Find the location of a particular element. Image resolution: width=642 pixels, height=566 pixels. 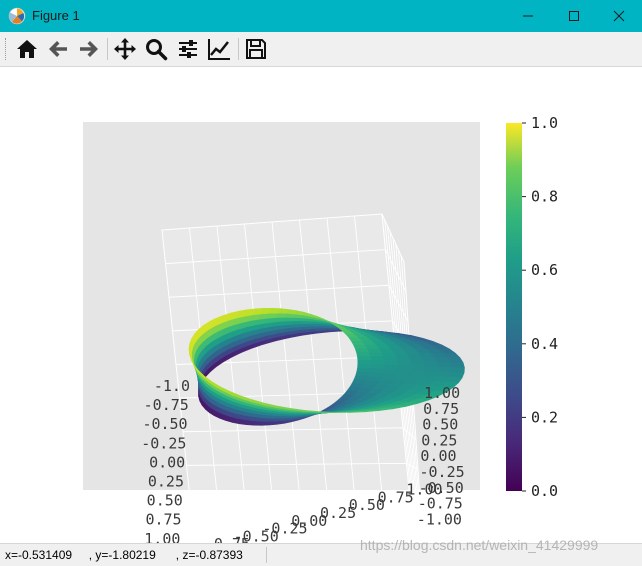

home-button is located at coordinates (28, 49).